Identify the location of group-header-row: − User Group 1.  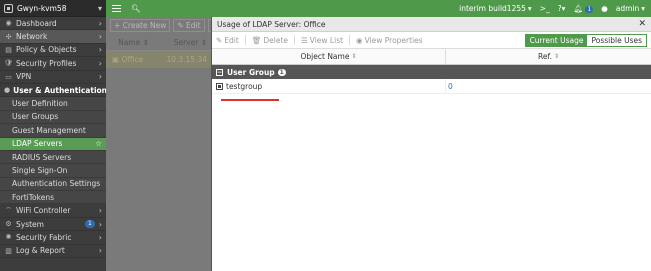
(431, 72).